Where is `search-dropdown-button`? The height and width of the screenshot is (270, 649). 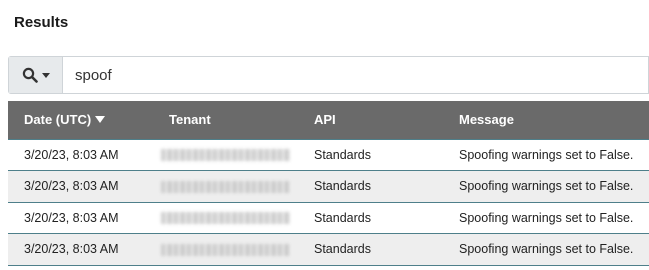 search-dropdown-button is located at coordinates (36, 75).